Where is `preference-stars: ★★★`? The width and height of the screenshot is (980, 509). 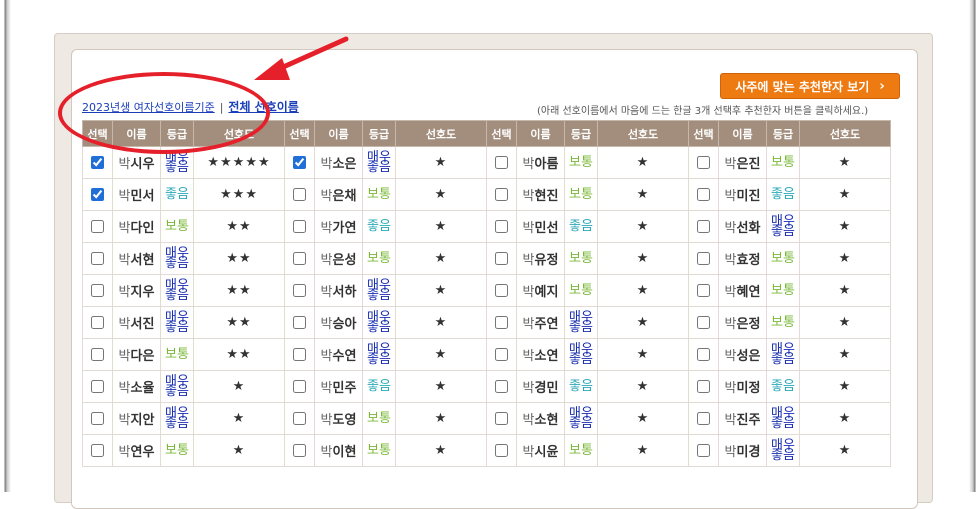 preference-stars: ★★★ is located at coordinates (239, 194).